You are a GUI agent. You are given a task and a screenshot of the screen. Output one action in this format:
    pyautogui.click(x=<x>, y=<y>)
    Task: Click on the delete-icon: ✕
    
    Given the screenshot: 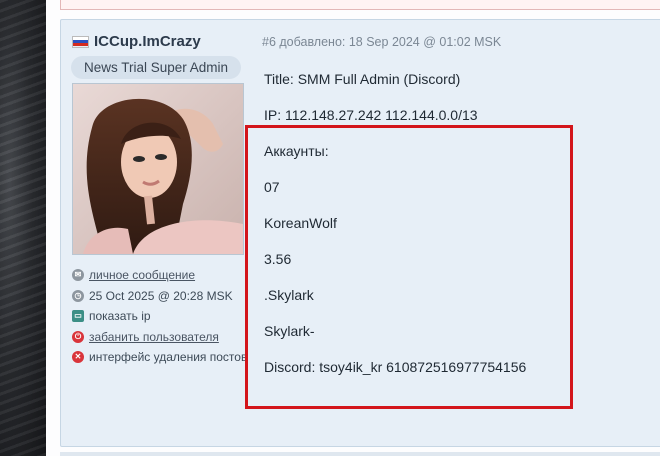 What is the action you would take?
    pyautogui.click(x=78, y=357)
    